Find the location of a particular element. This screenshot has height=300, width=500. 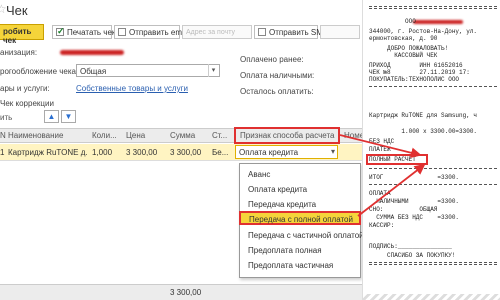

print-check-button: робить чек is located at coordinates (22, 34).